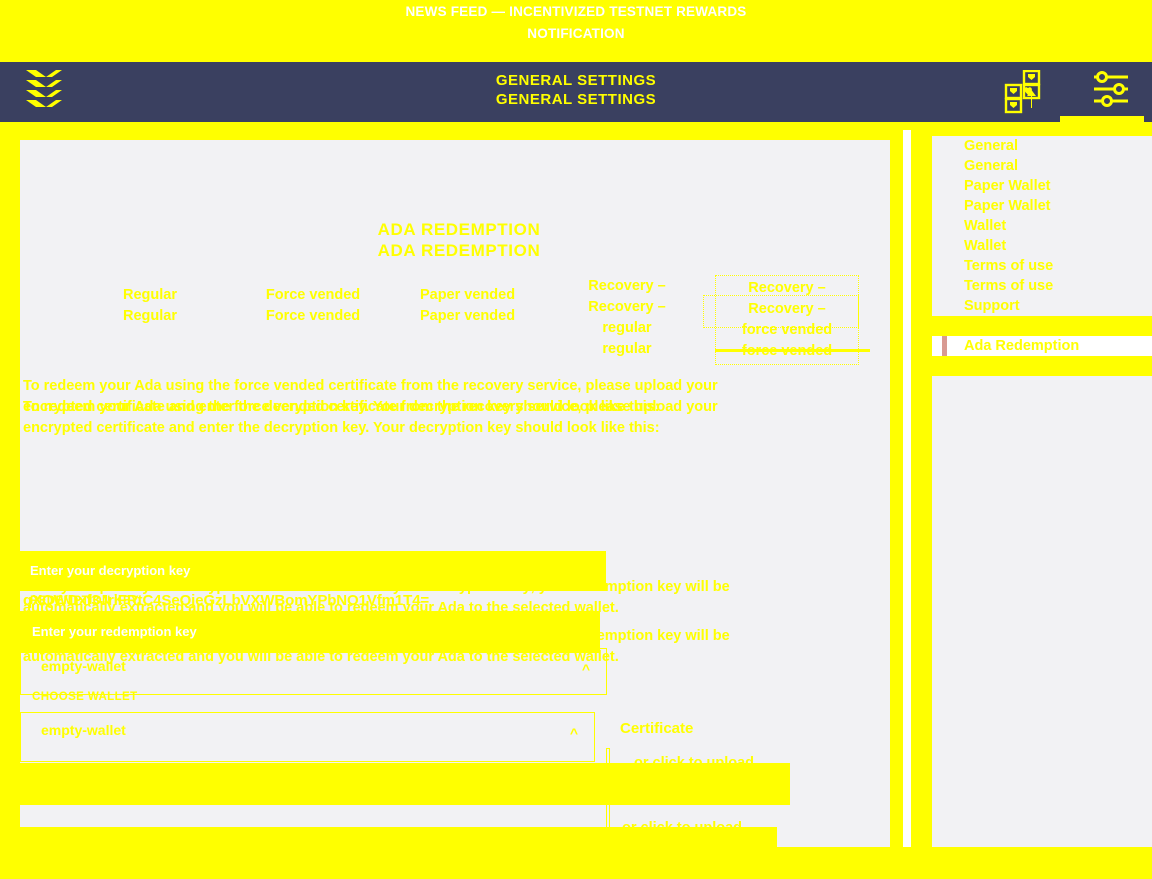 The height and width of the screenshot is (879, 1152). I want to click on sidebar-item-ada-redemption-label: Ada Redemption, so click(1022, 346).